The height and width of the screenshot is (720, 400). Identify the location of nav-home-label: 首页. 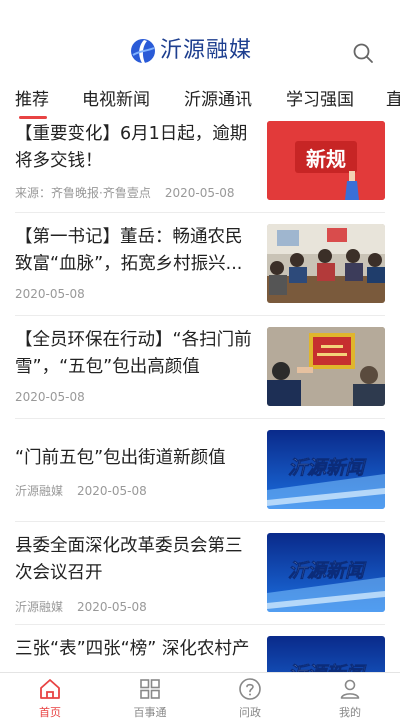
(50, 712).